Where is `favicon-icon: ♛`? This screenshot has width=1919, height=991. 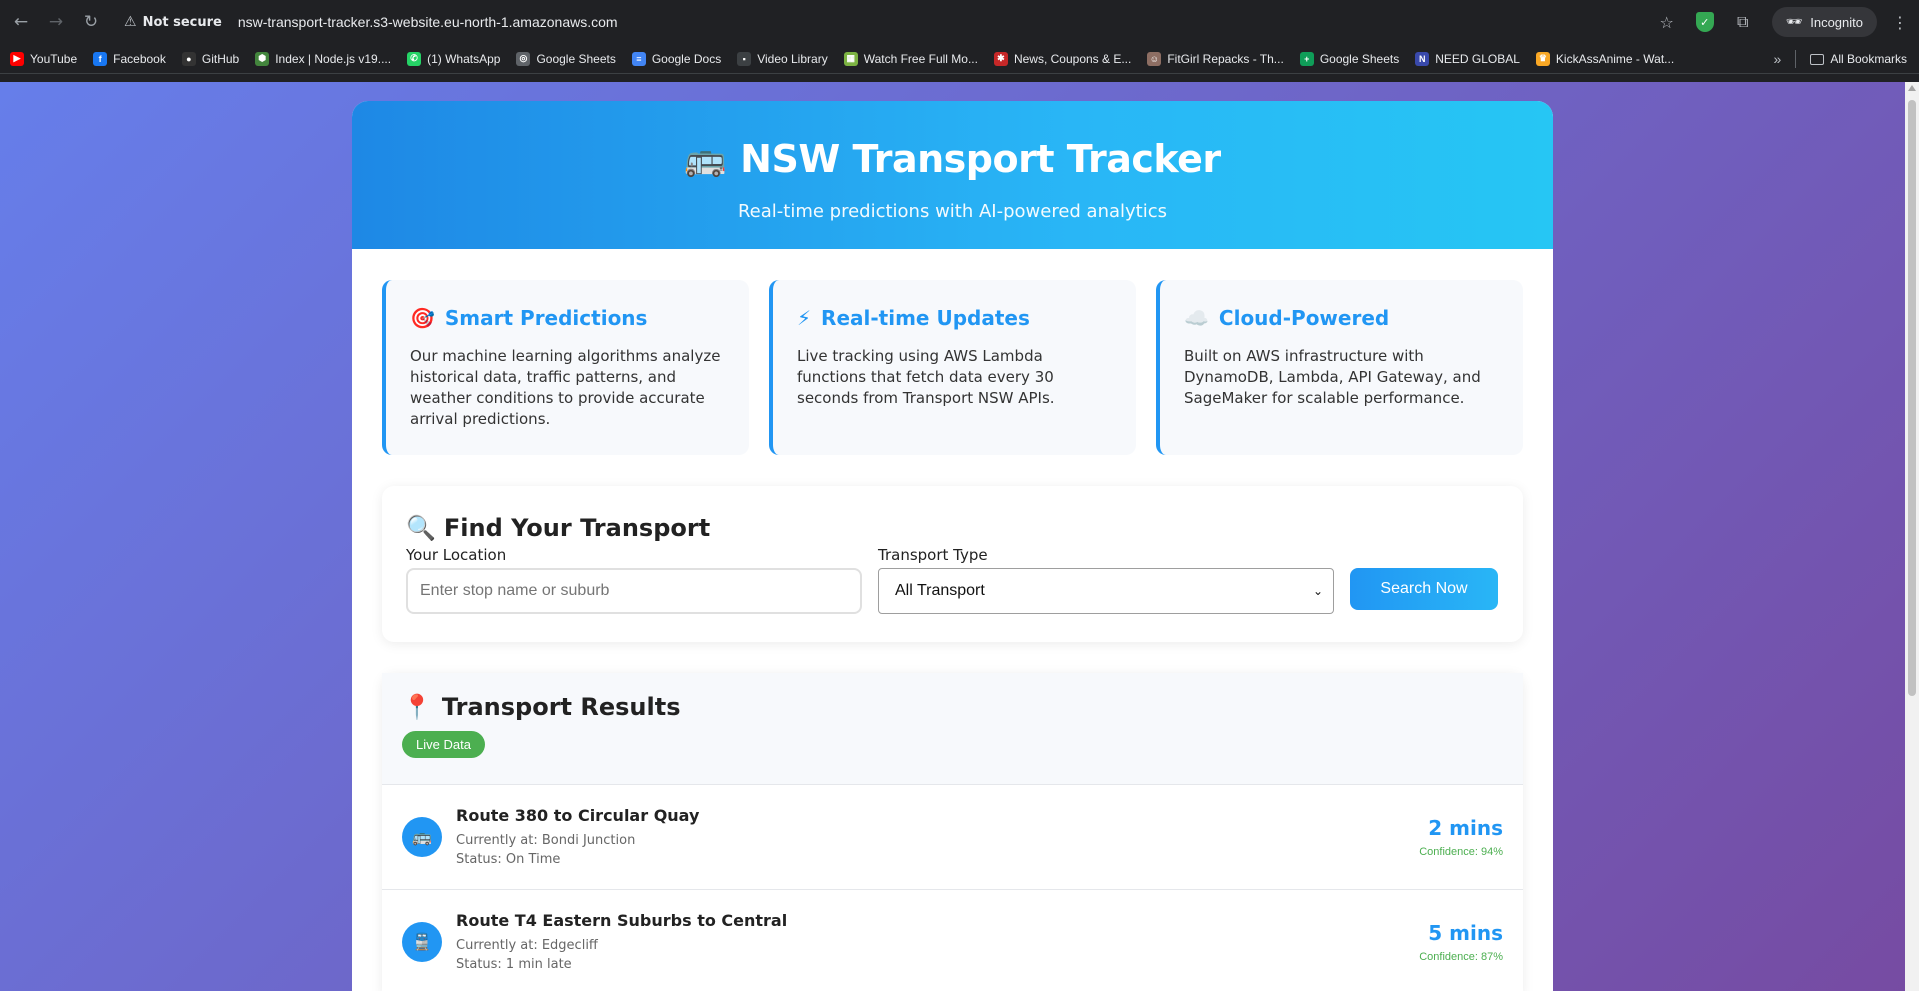
favicon-icon: ♛ is located at coordinates (1542, 58).